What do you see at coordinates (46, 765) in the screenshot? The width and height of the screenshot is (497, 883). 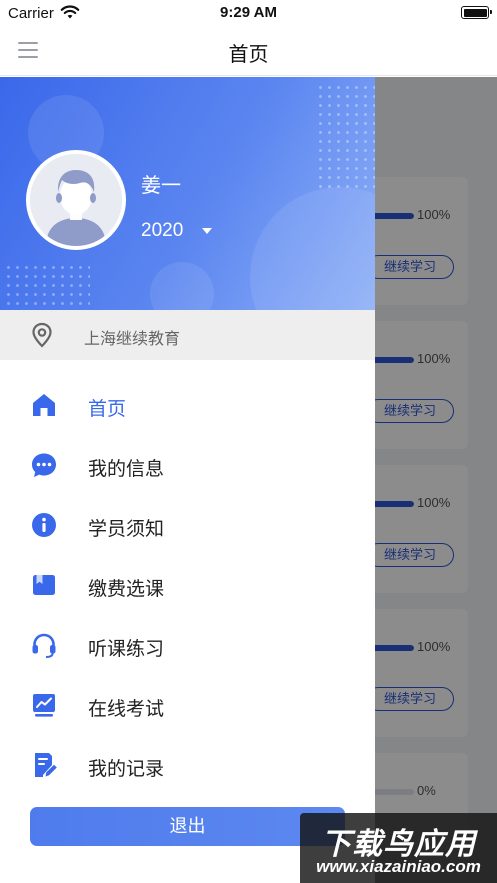 I see `note-edit-icon` at bounding box center [46, 765].